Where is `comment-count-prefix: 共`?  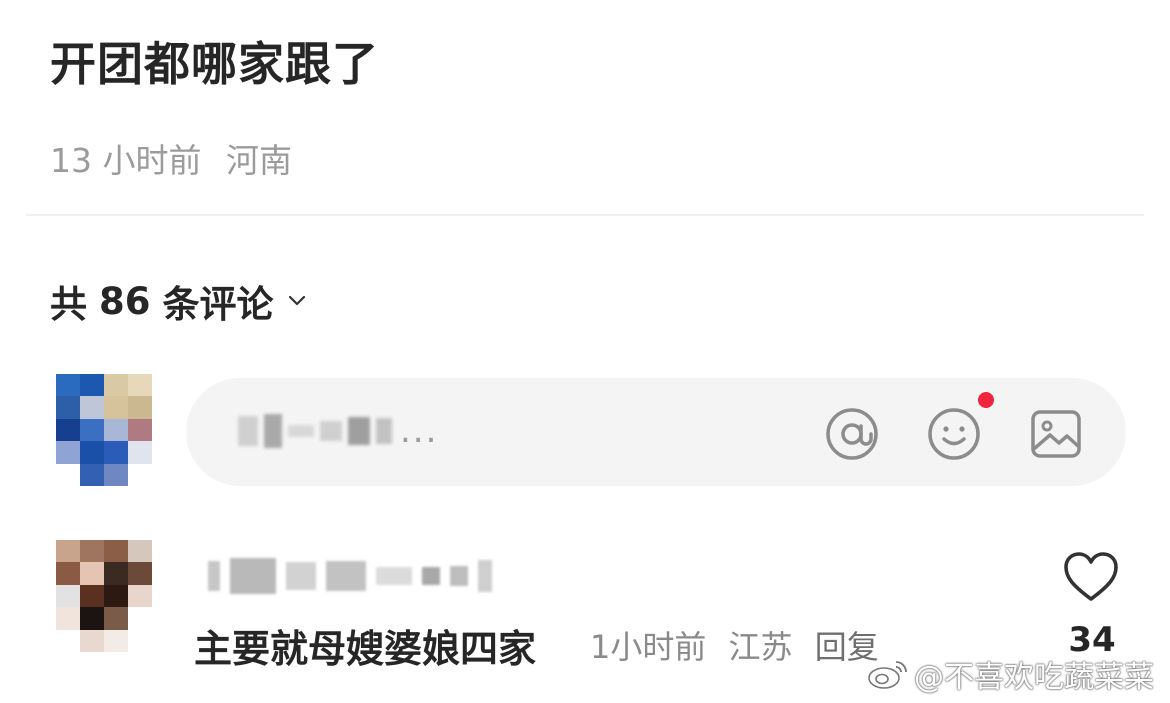 comment-count-prefix: 共 is located at coordinates (68, 304).